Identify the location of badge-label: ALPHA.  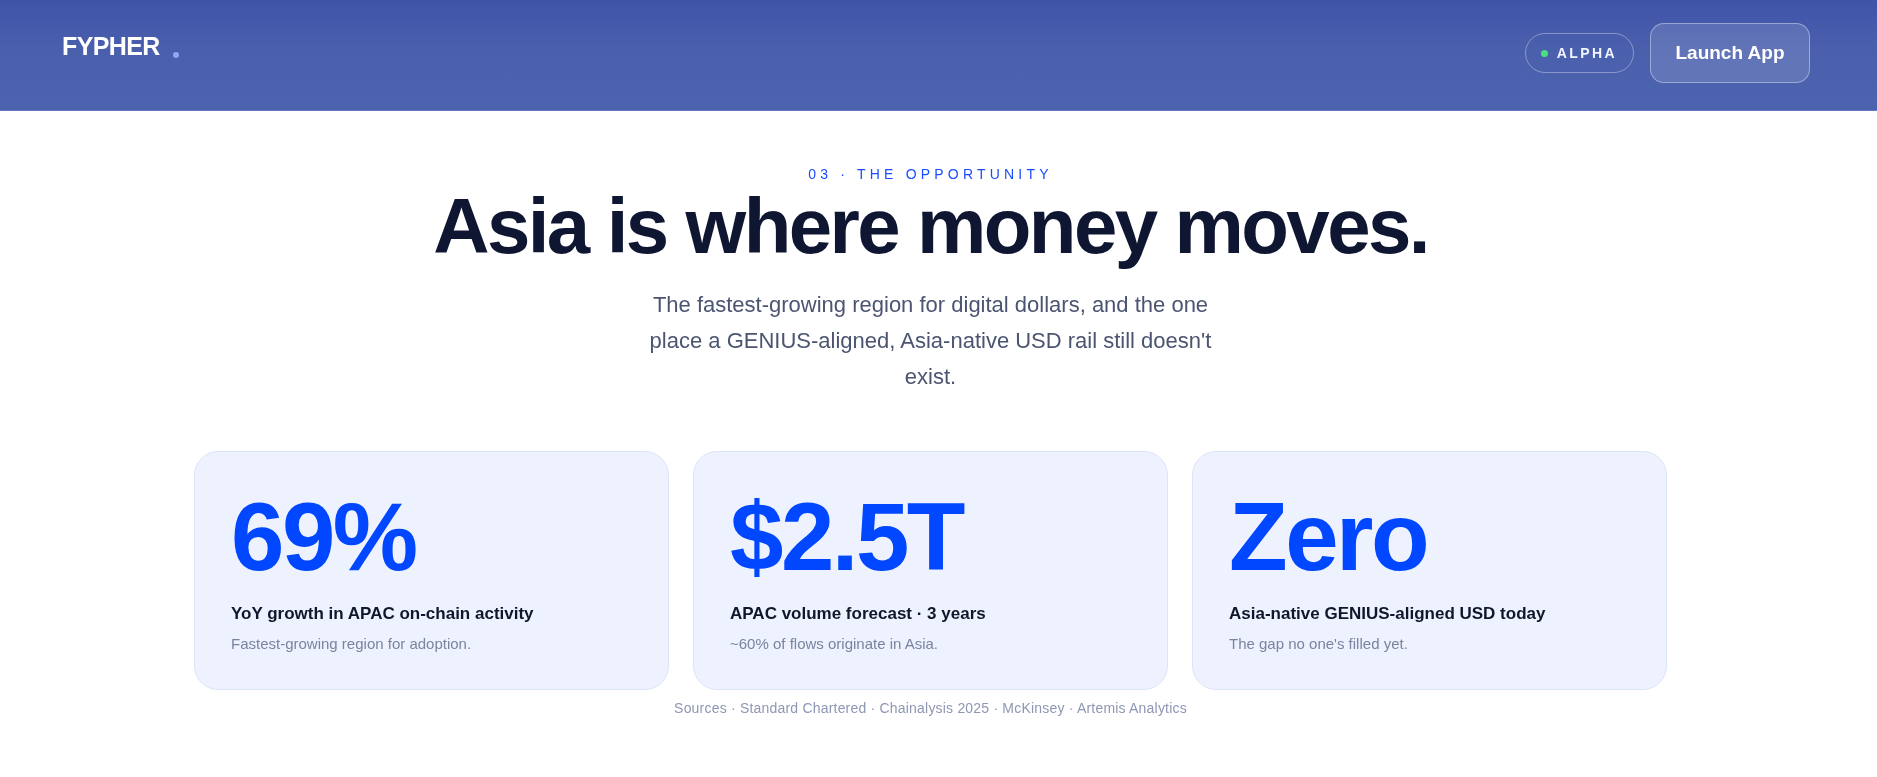
(1586, 53).